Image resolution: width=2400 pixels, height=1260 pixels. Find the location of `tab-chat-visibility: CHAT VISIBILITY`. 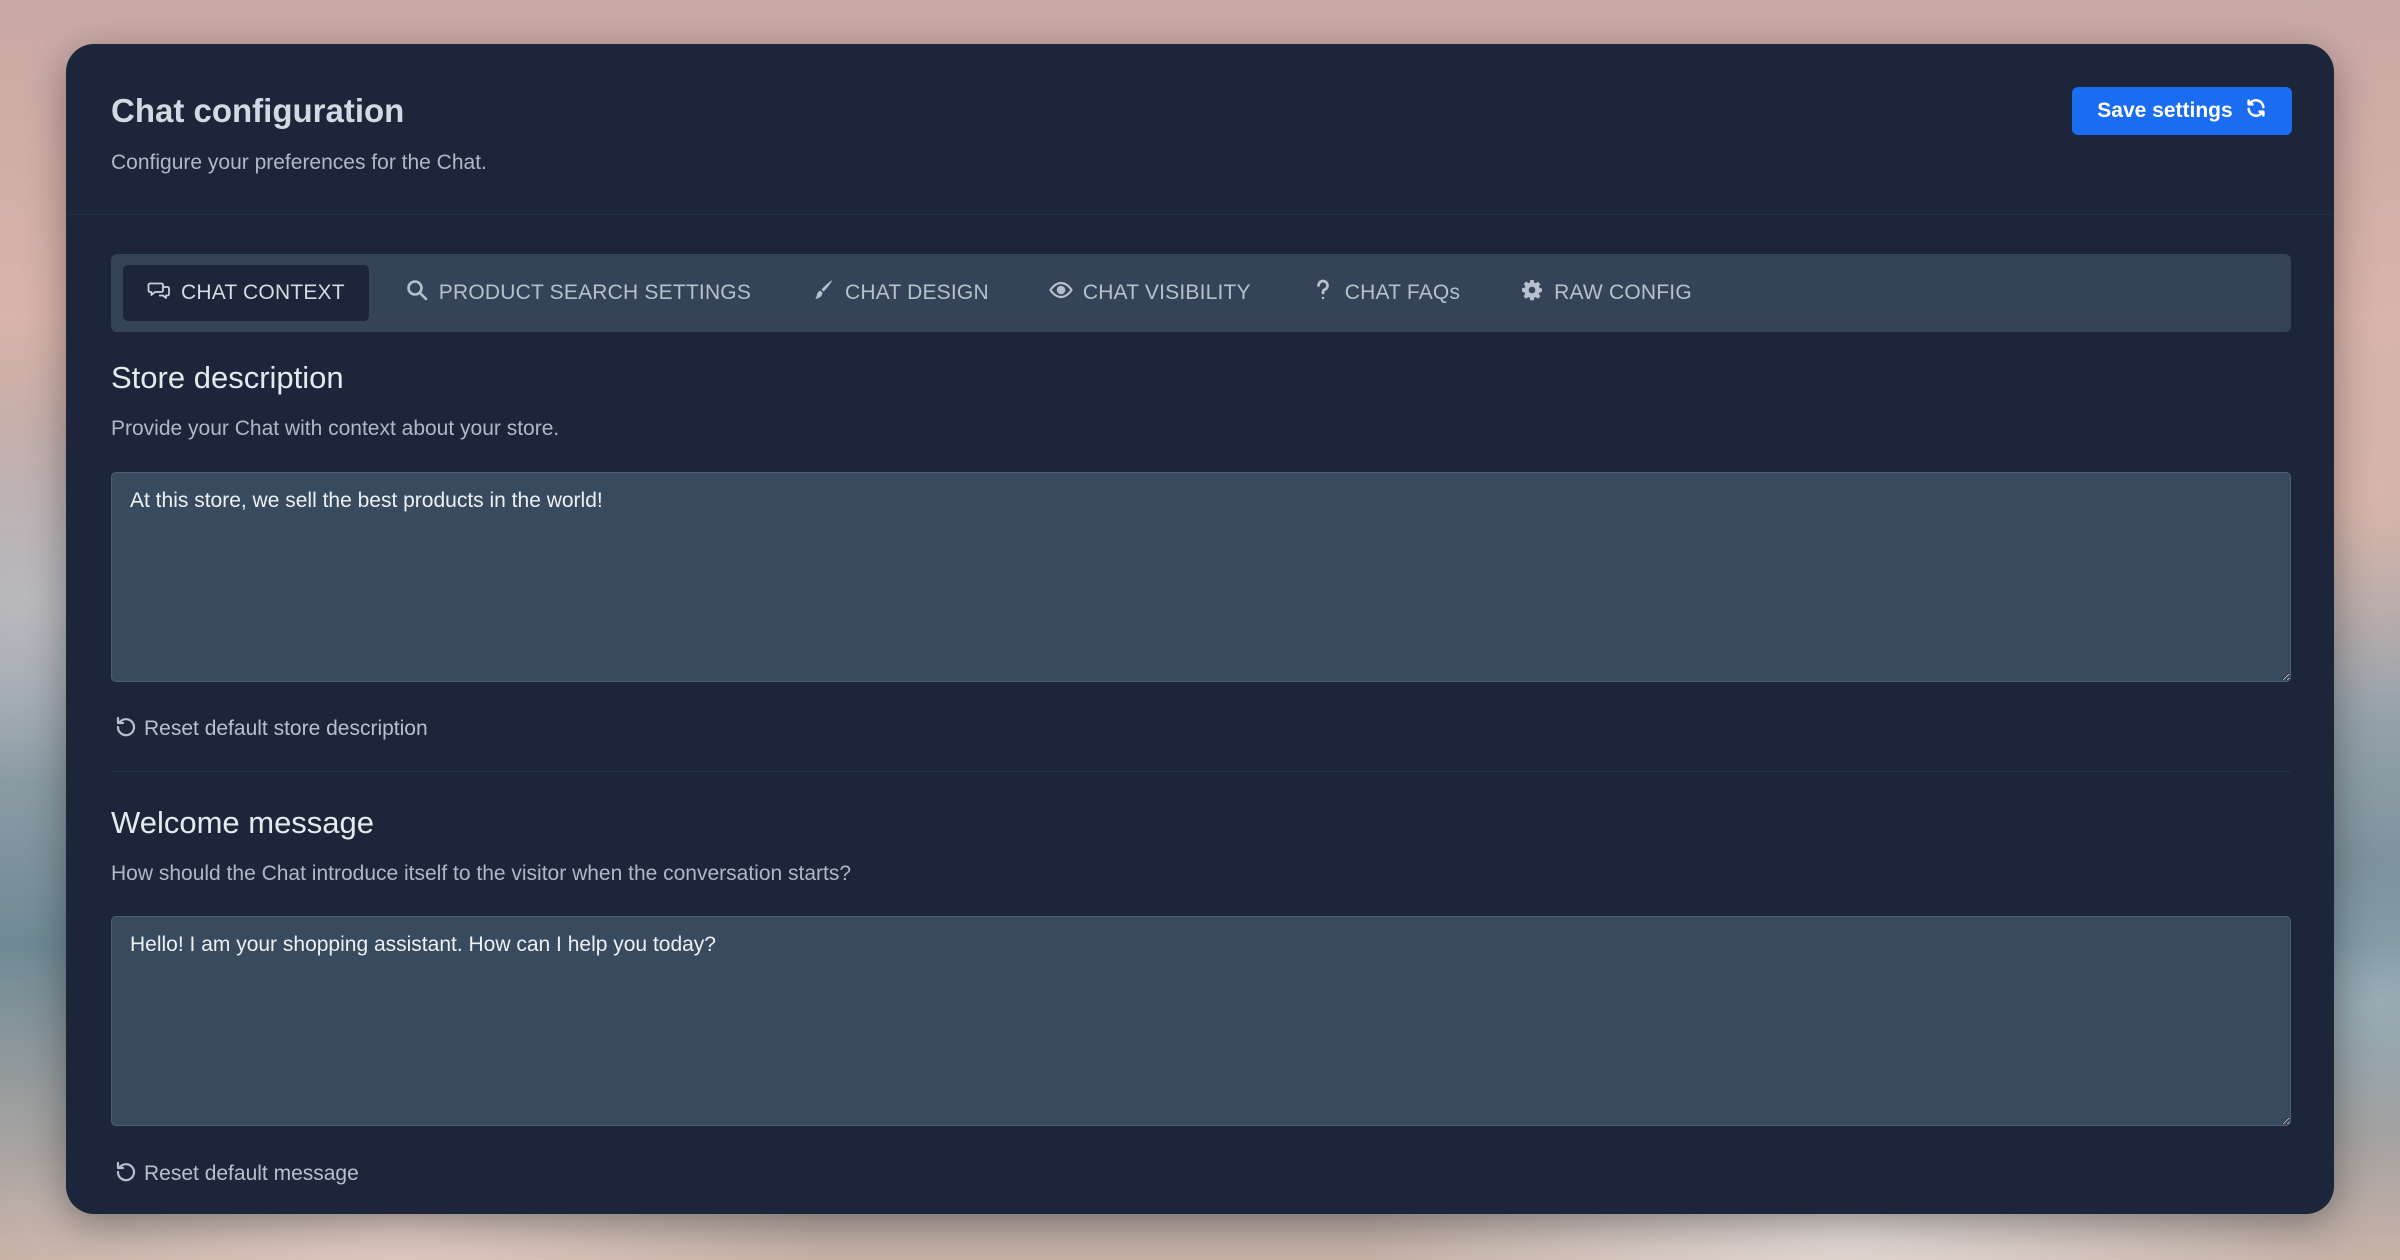

tab-chat-visibility: CHAT VISIBILITY is located at coordinates (1150, 293).